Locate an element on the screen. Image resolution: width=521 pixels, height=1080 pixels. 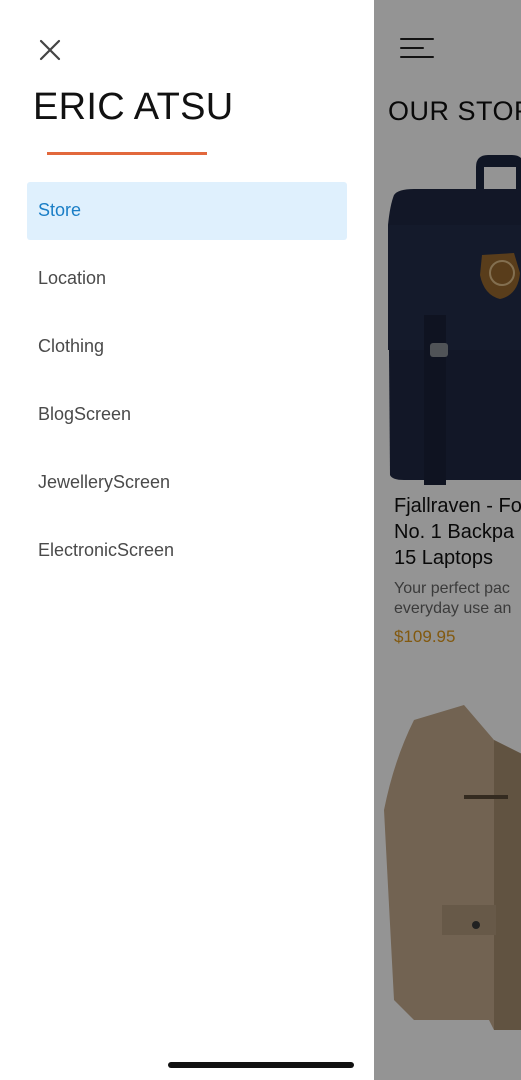
title-underline is located at coordinates (127, 153).